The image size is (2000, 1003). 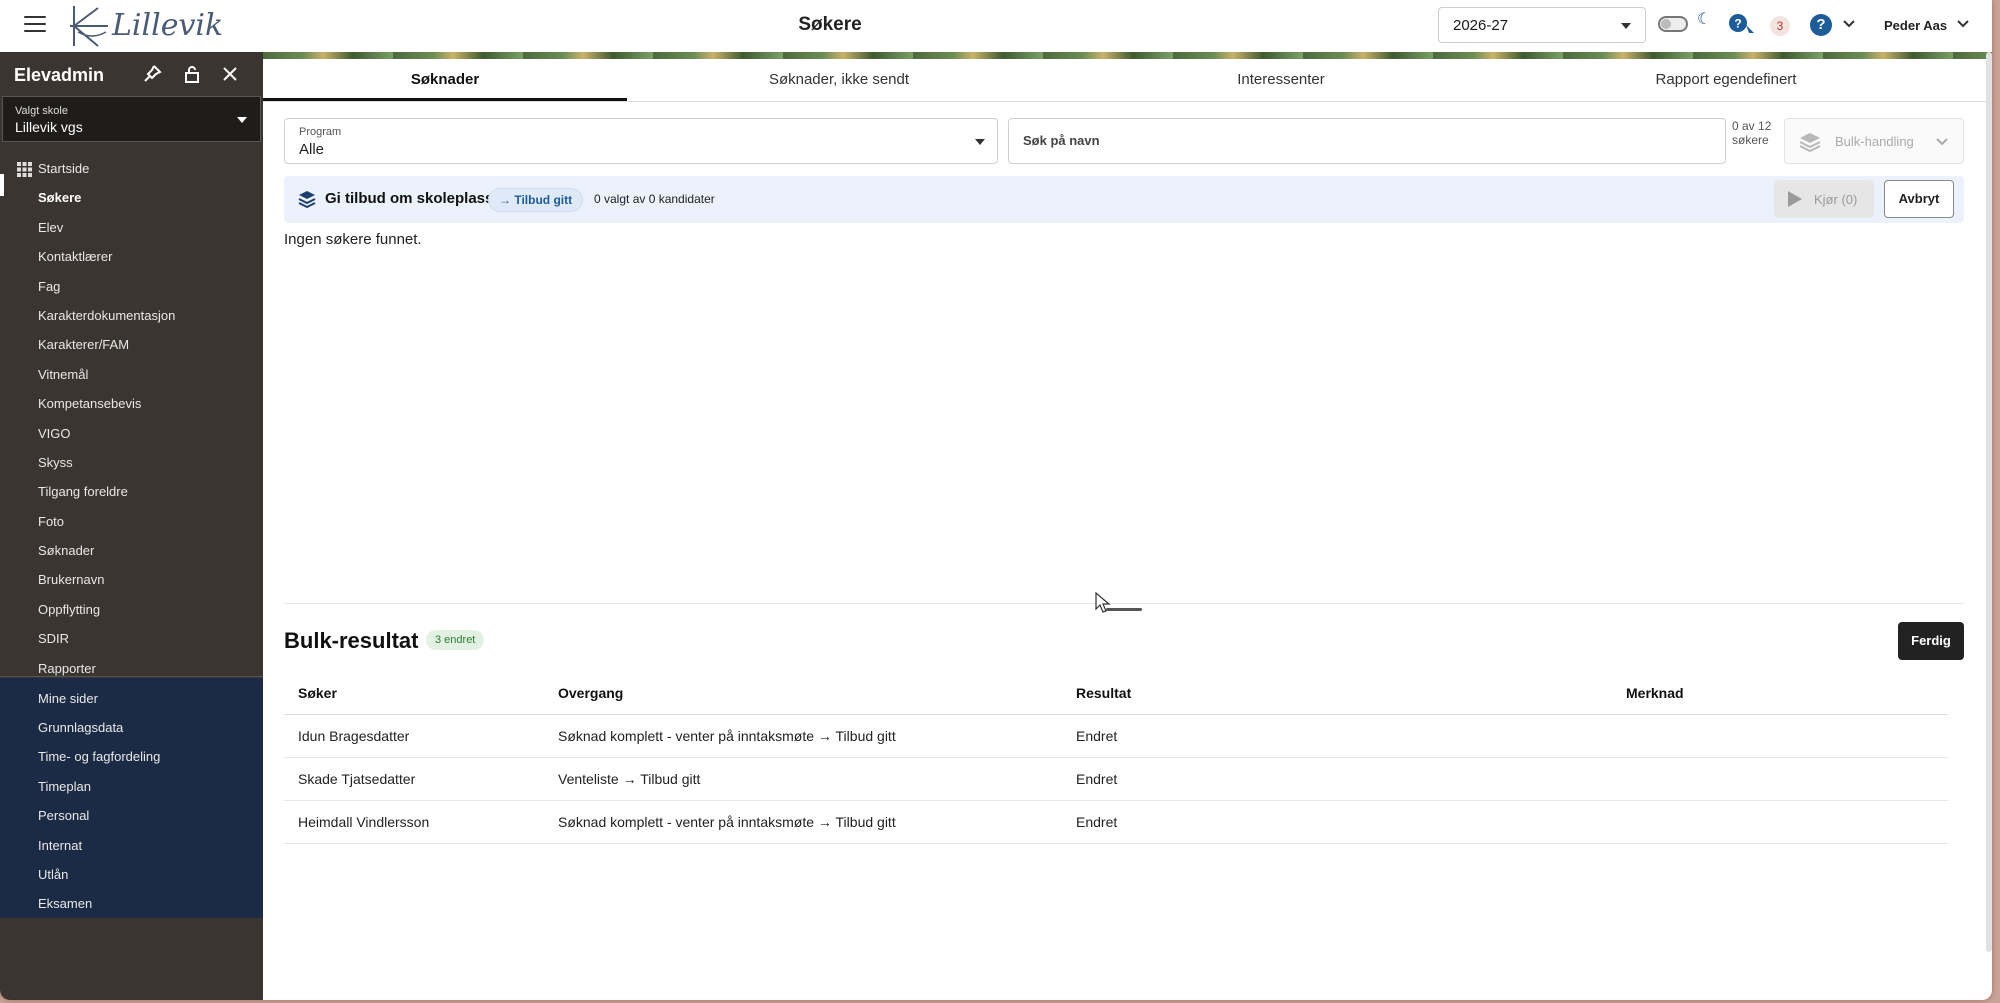 I want to click on pin-icon, so click(x=152, y=74).